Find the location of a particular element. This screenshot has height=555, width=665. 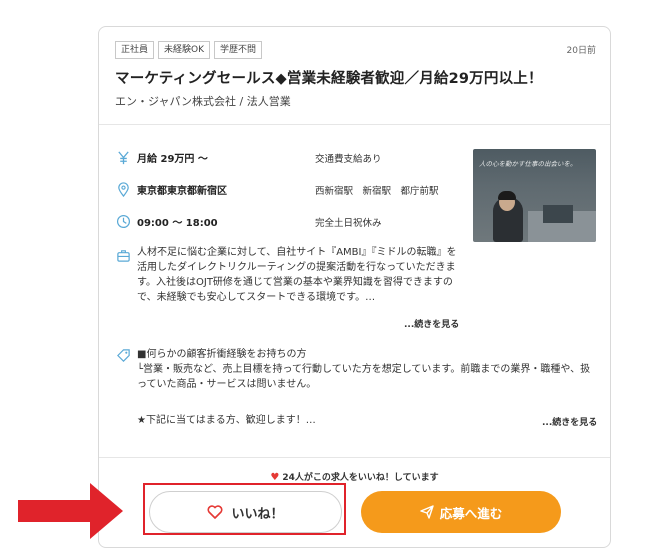

tag-list: 正社員 未経験OK 学歴不問 is located at coordinates (189, 50).